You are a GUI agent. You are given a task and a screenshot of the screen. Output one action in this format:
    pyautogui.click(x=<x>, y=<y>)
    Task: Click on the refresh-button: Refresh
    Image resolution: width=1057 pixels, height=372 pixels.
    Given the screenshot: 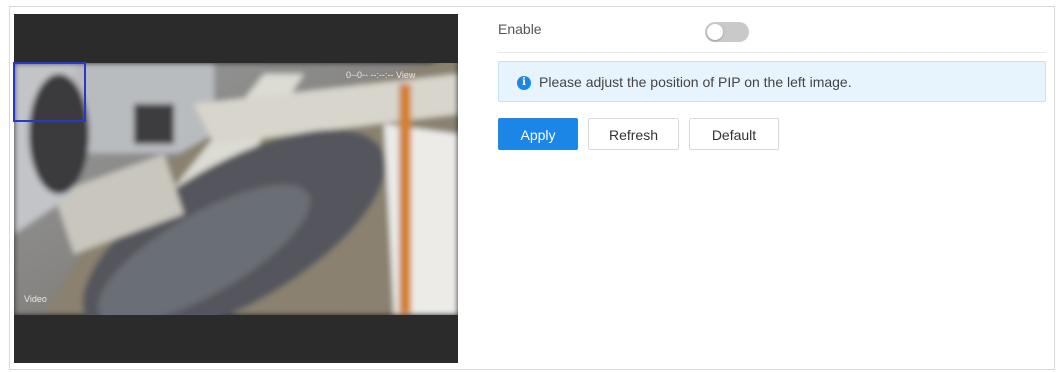 What is the action you would take?
    pyautogui.click(x=633, y=134)
    